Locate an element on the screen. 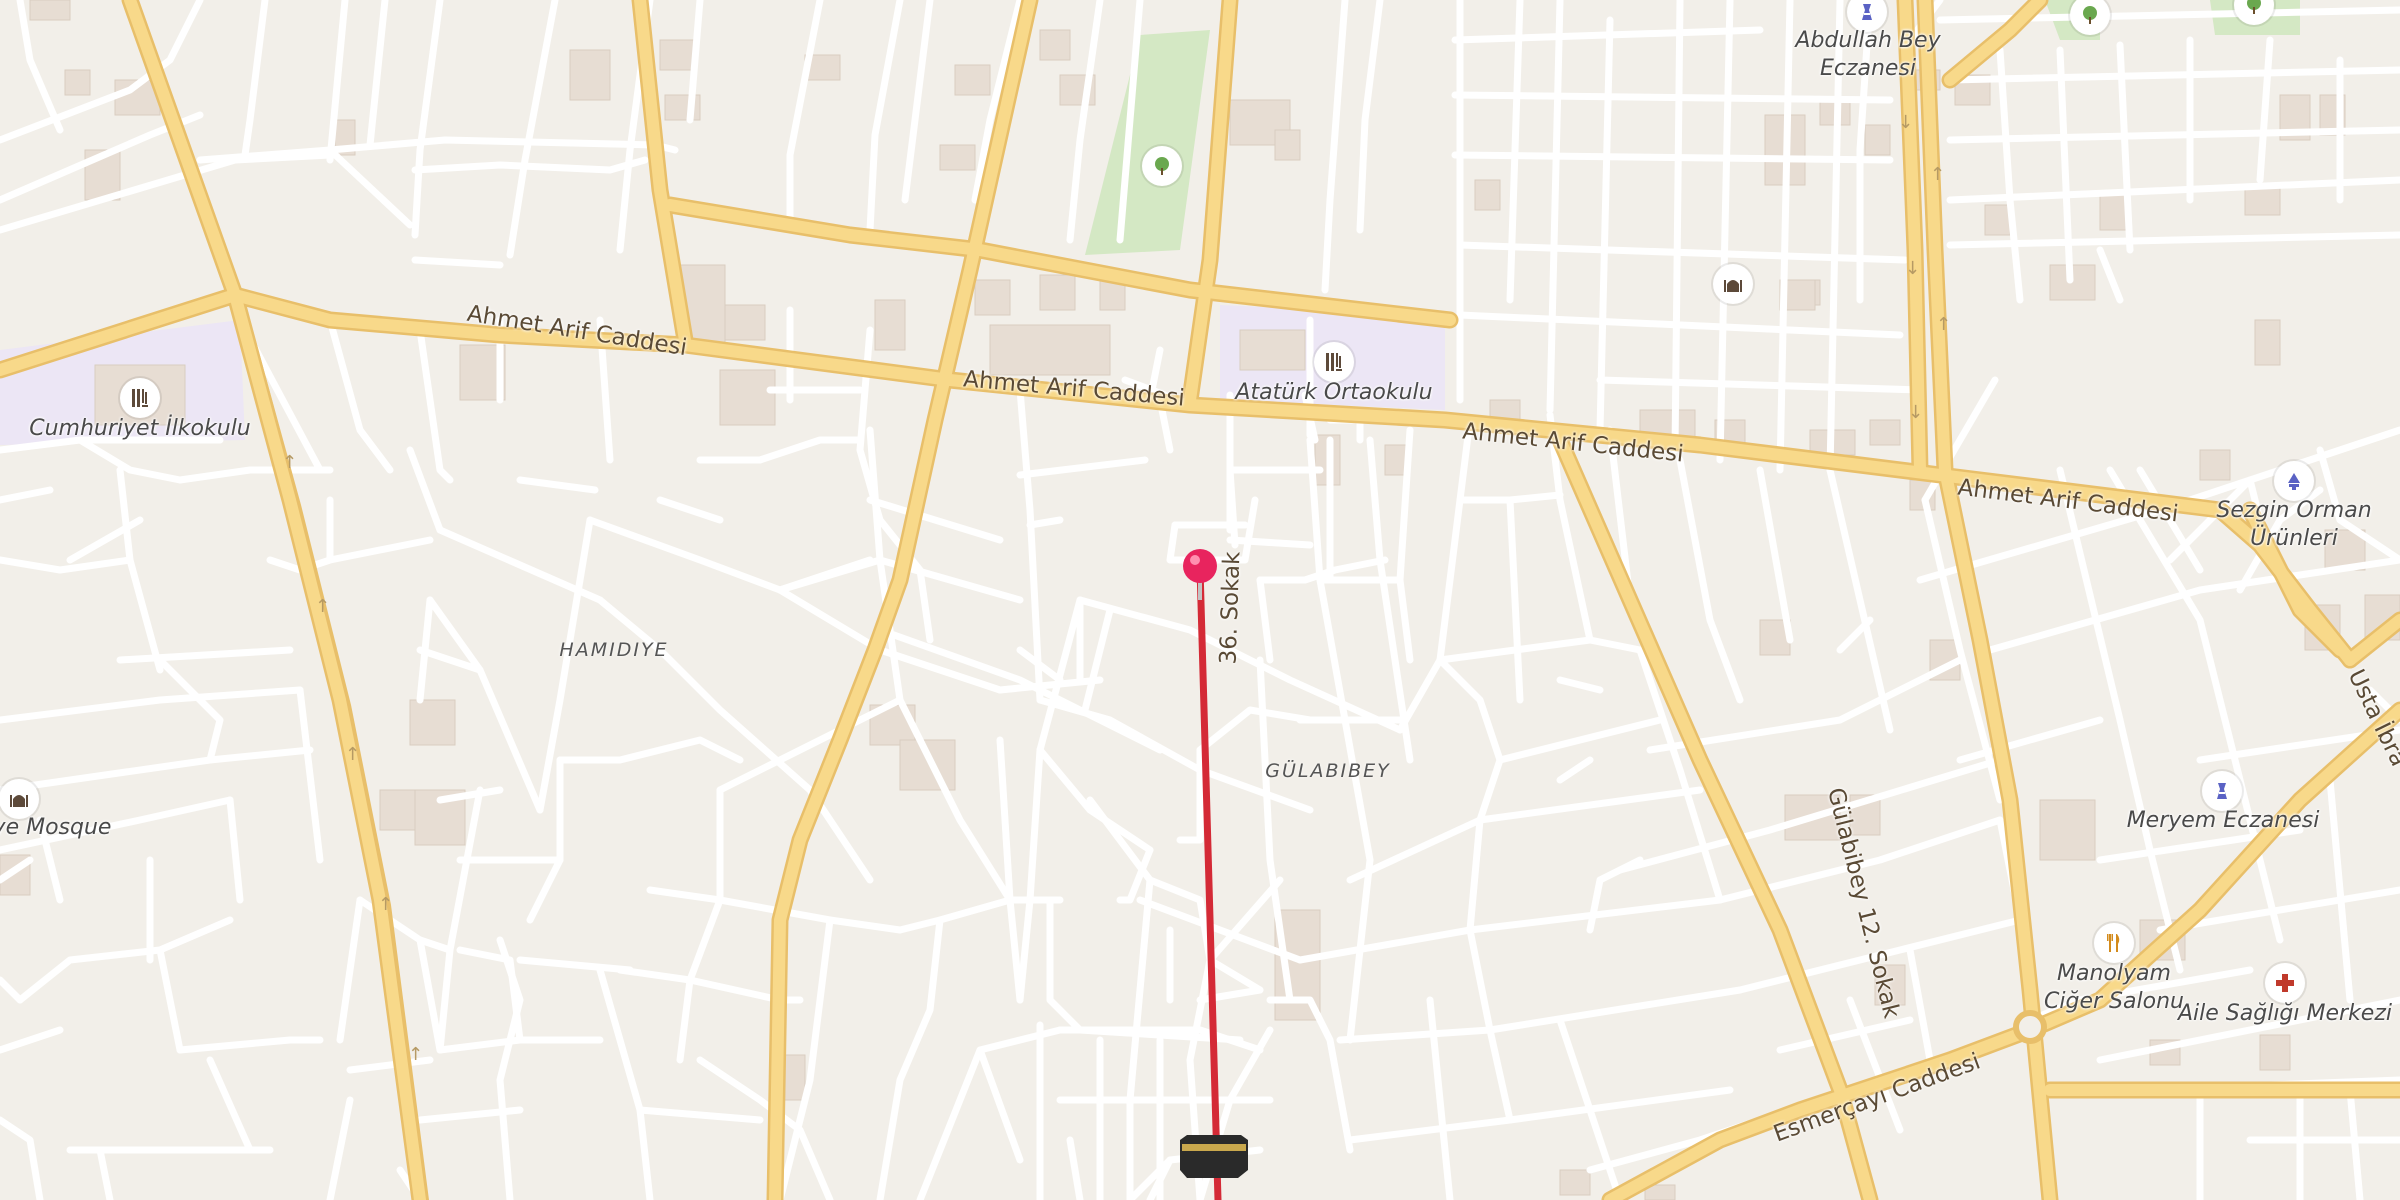 This screenshot has height=1200, width=2400. restaurant-icon is located at coordinates (2114, 943).